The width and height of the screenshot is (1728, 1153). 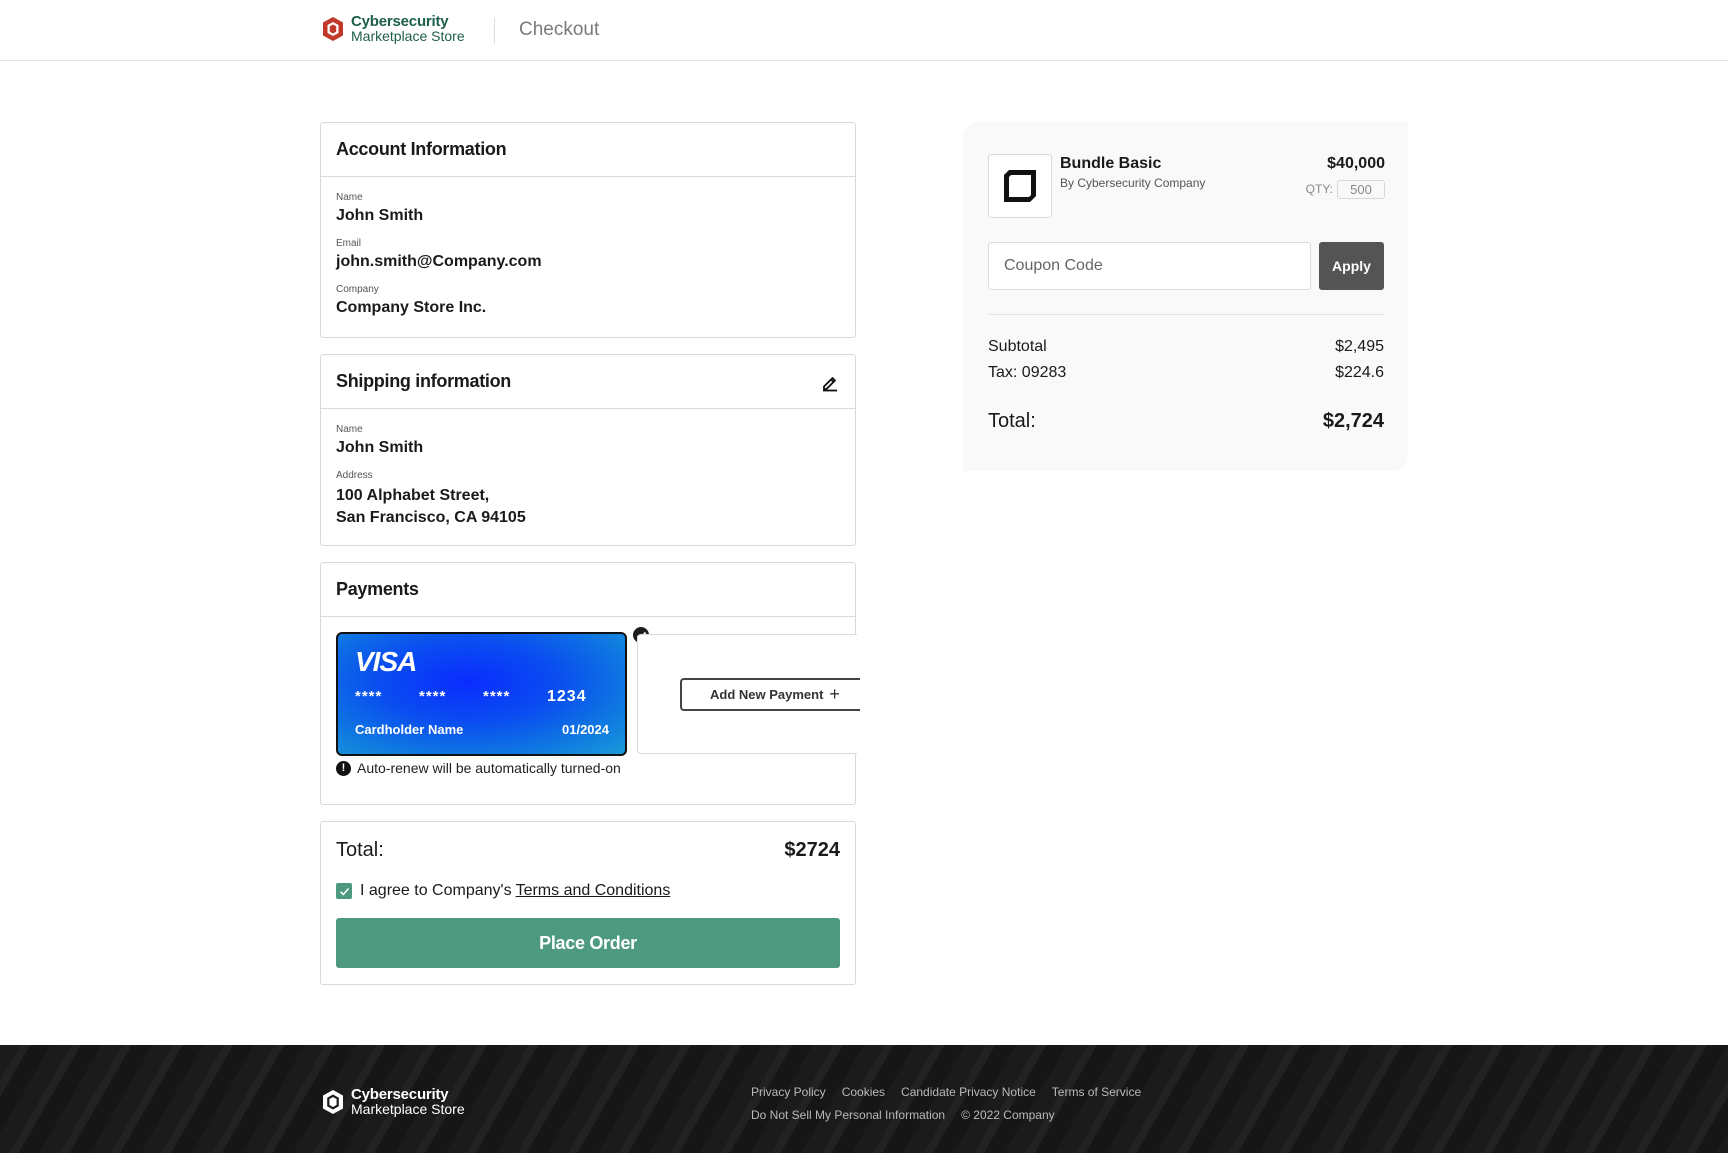 What do you see at coordinates (788, 1092) in the screenshot?
I see `footer-link-privacy-policy: Privacy Policy` at bounding box center [788, 1092].